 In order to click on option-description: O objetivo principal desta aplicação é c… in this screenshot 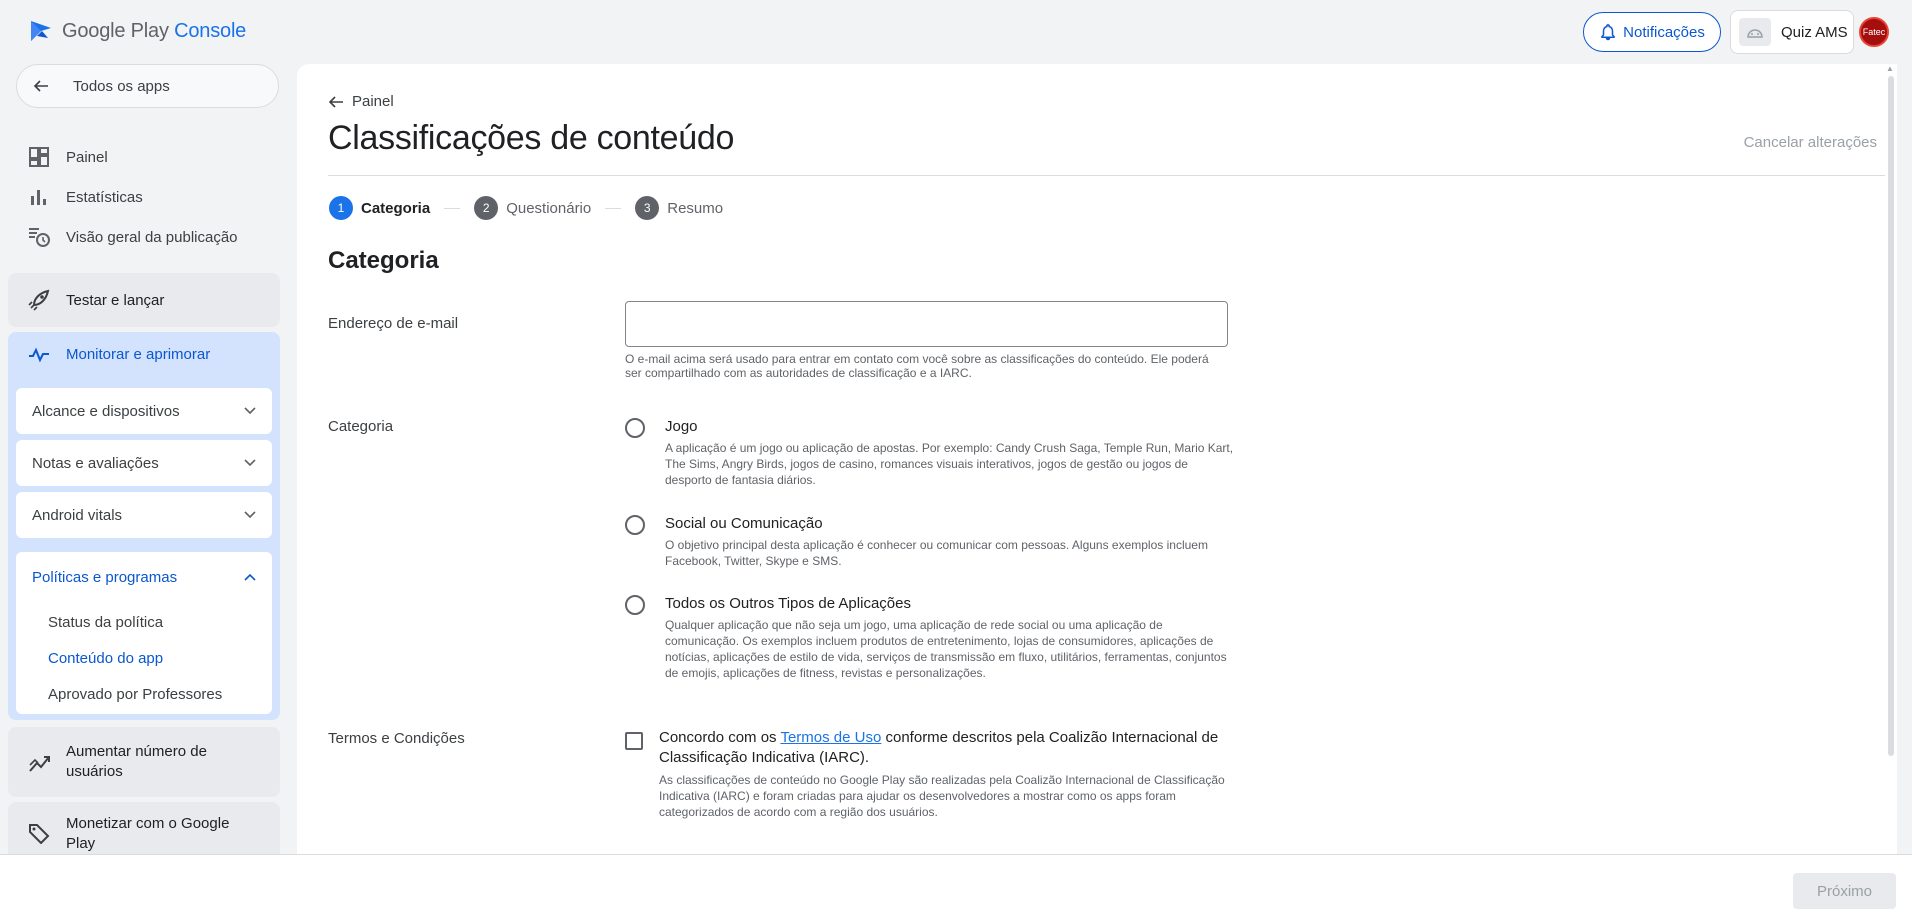, I will do `click(936, 553)`.